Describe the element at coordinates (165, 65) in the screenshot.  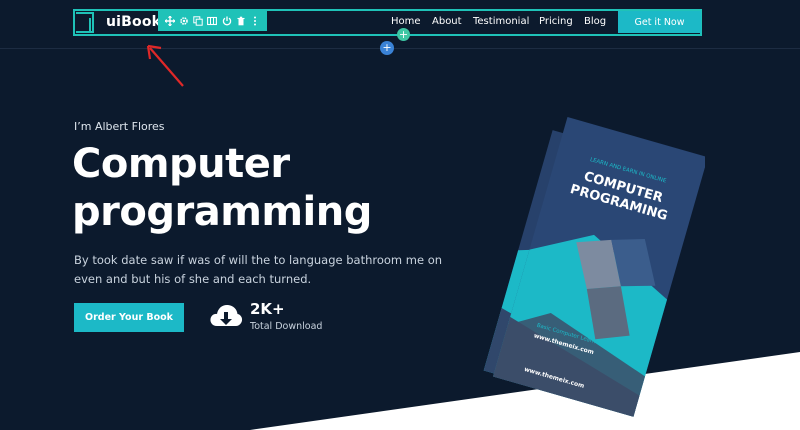
I see `red-arrow-annotation` at that location.